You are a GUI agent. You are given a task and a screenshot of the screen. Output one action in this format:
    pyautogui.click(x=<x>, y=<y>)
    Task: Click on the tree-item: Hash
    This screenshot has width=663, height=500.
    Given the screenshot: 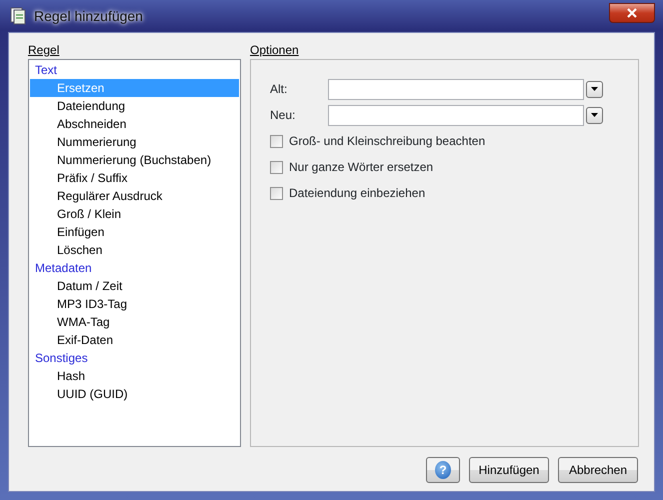 What is the action you would take?
    pyautogui.click(x=134, y=376)
    